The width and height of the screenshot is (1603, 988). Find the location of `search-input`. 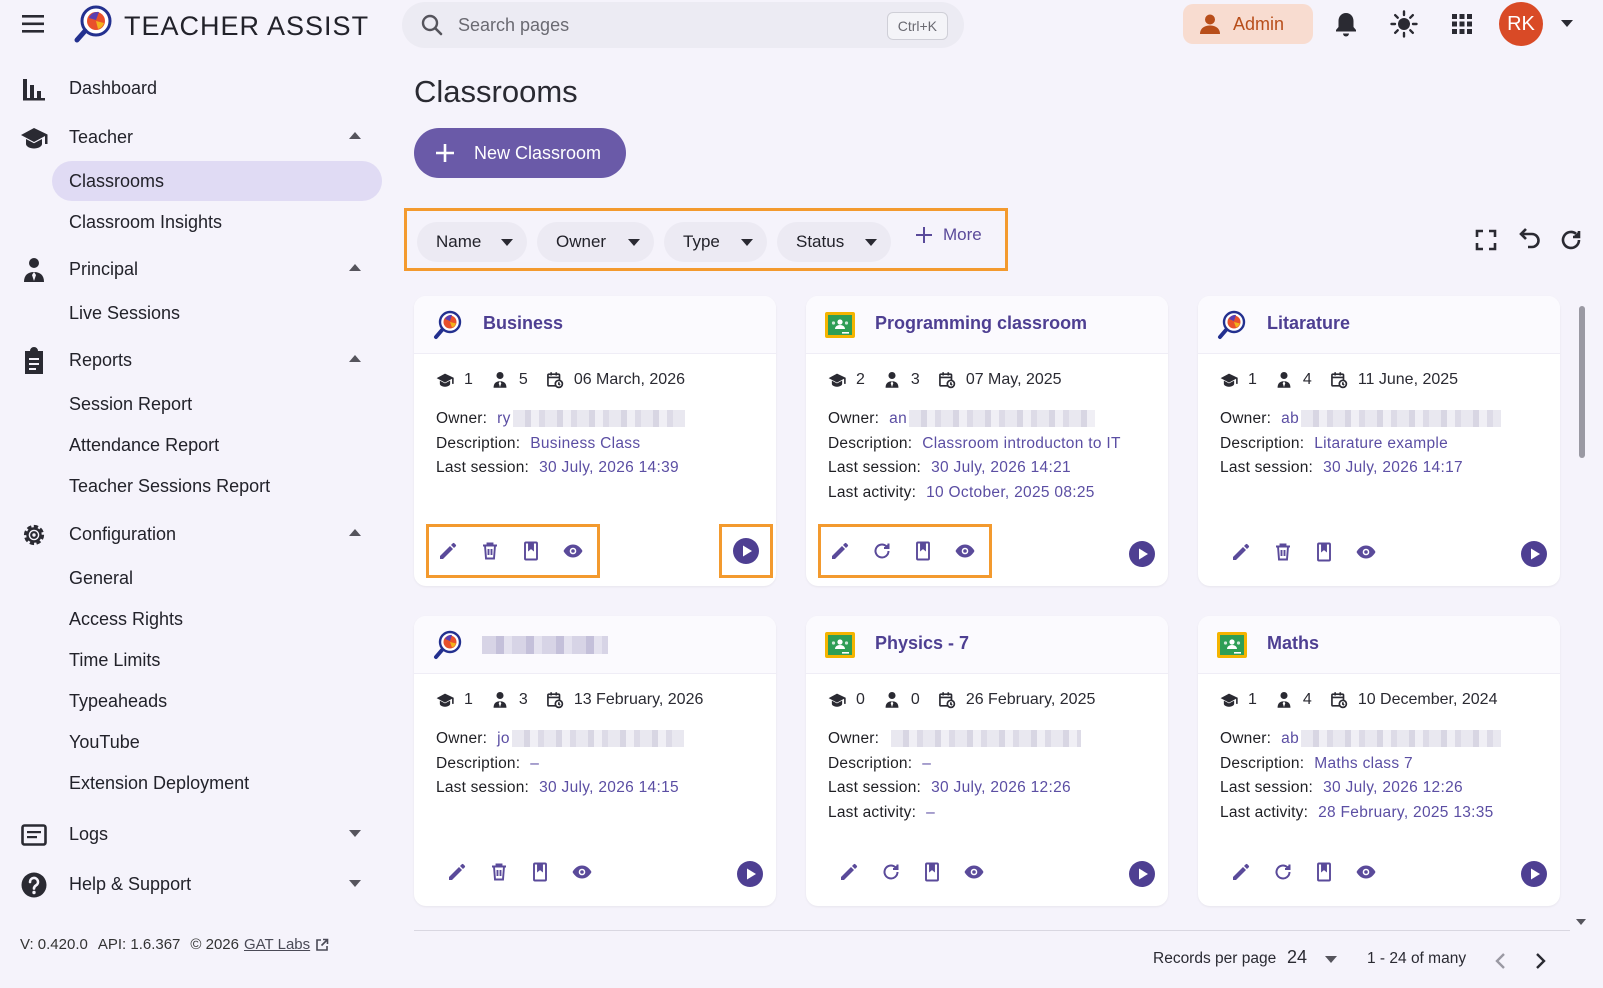

search-input is located at coordinates (658, 25).